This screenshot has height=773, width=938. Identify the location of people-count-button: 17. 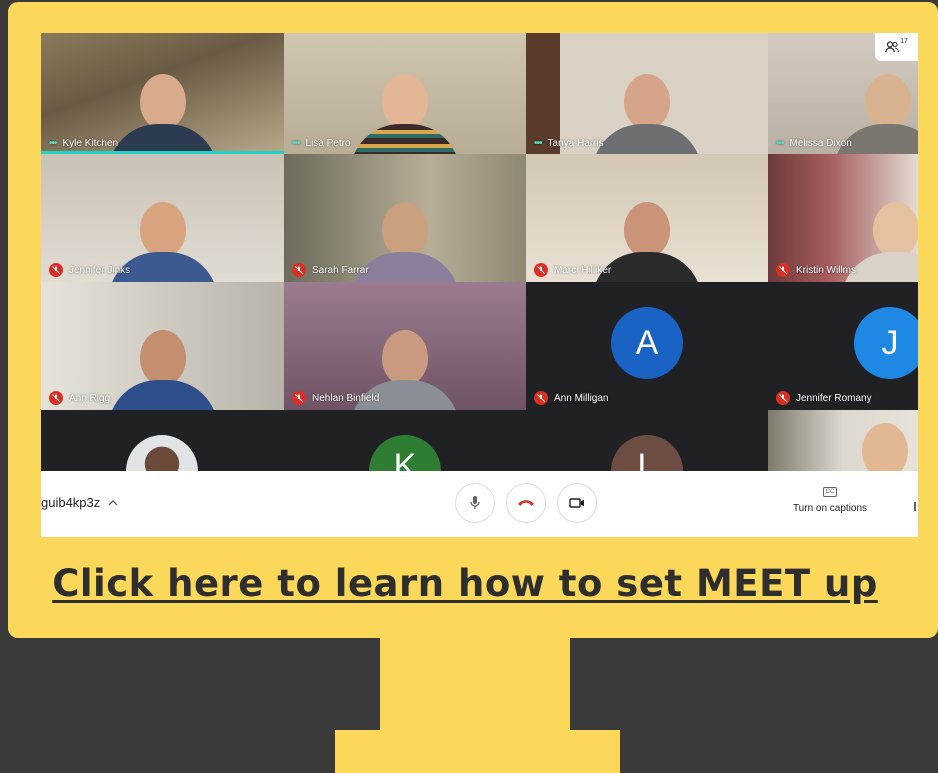
(896, 47).